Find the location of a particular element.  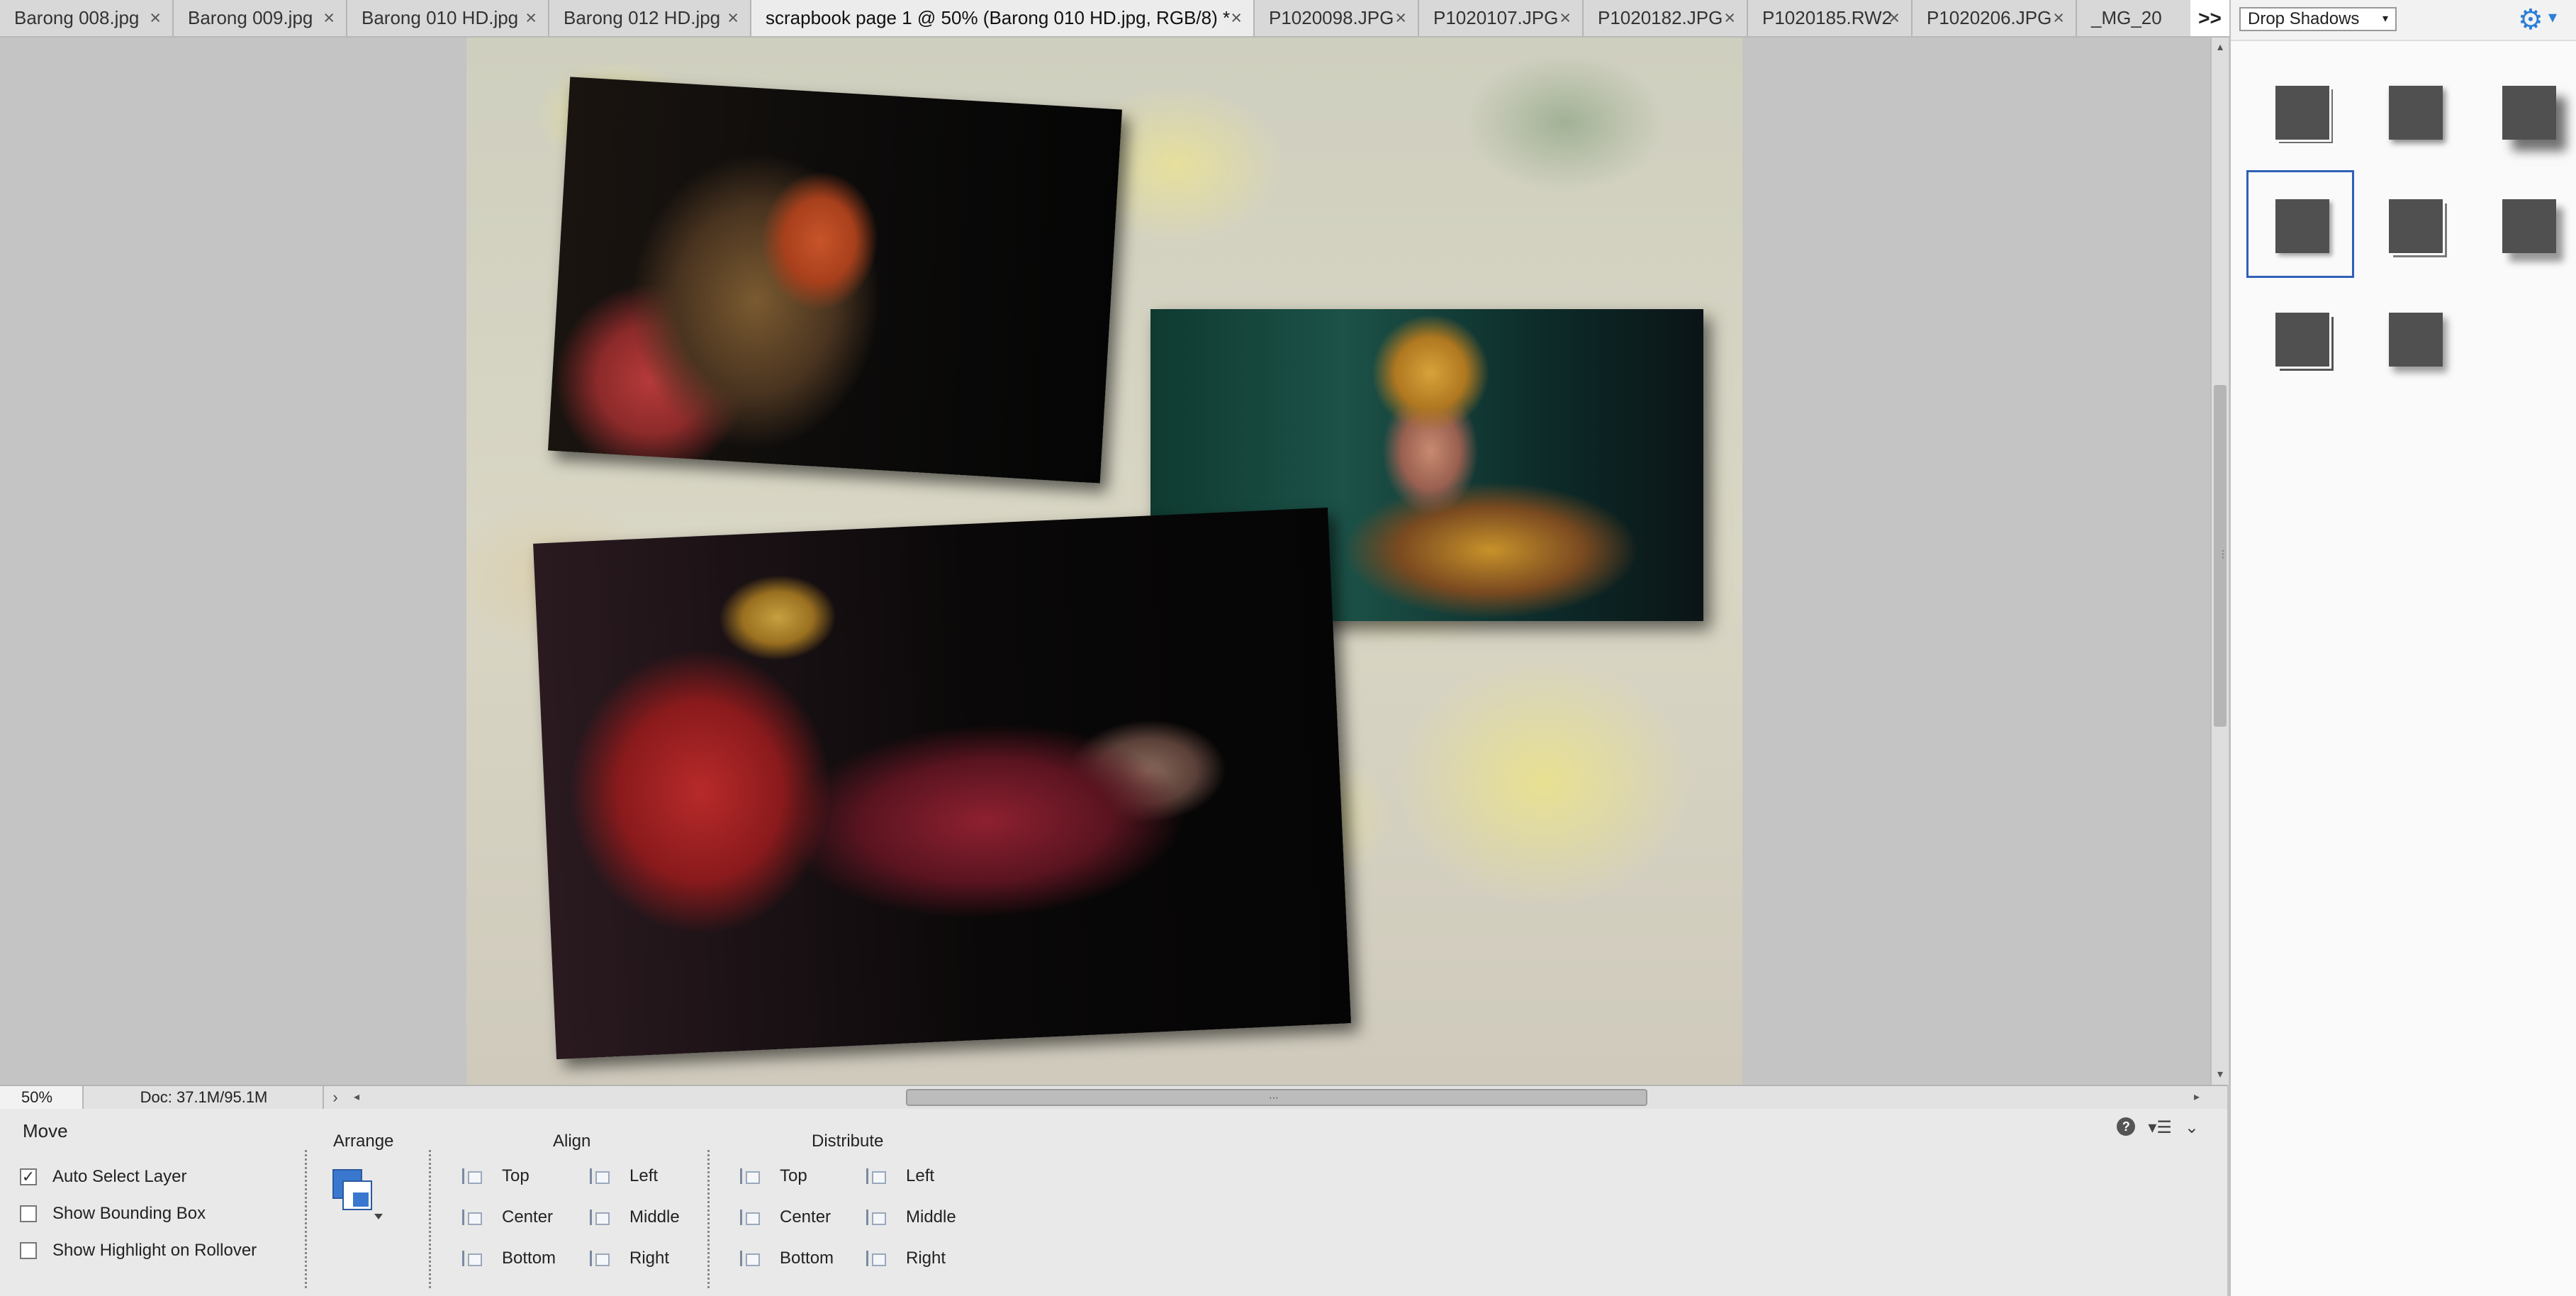

tab-label: Barong 008.jpg is located at coordinates (77, 17).